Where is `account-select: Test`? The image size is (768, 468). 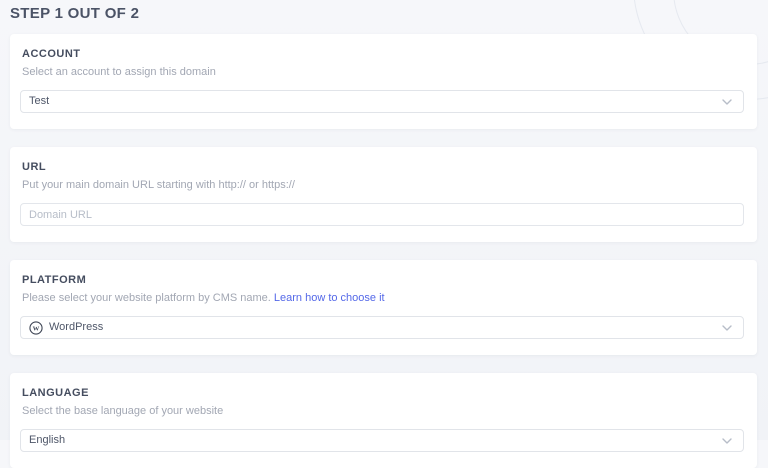 account-select: Test is located at coordinates (382, 101).